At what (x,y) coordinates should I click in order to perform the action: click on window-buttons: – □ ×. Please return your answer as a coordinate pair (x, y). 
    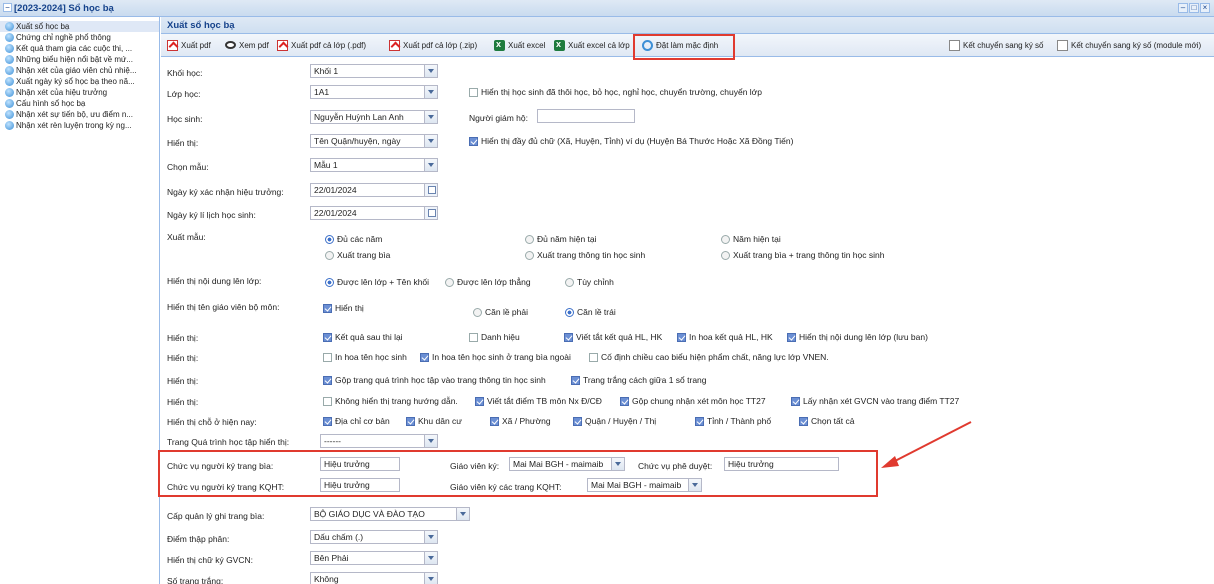
    Looking at the image, I should click on (1194, 8).